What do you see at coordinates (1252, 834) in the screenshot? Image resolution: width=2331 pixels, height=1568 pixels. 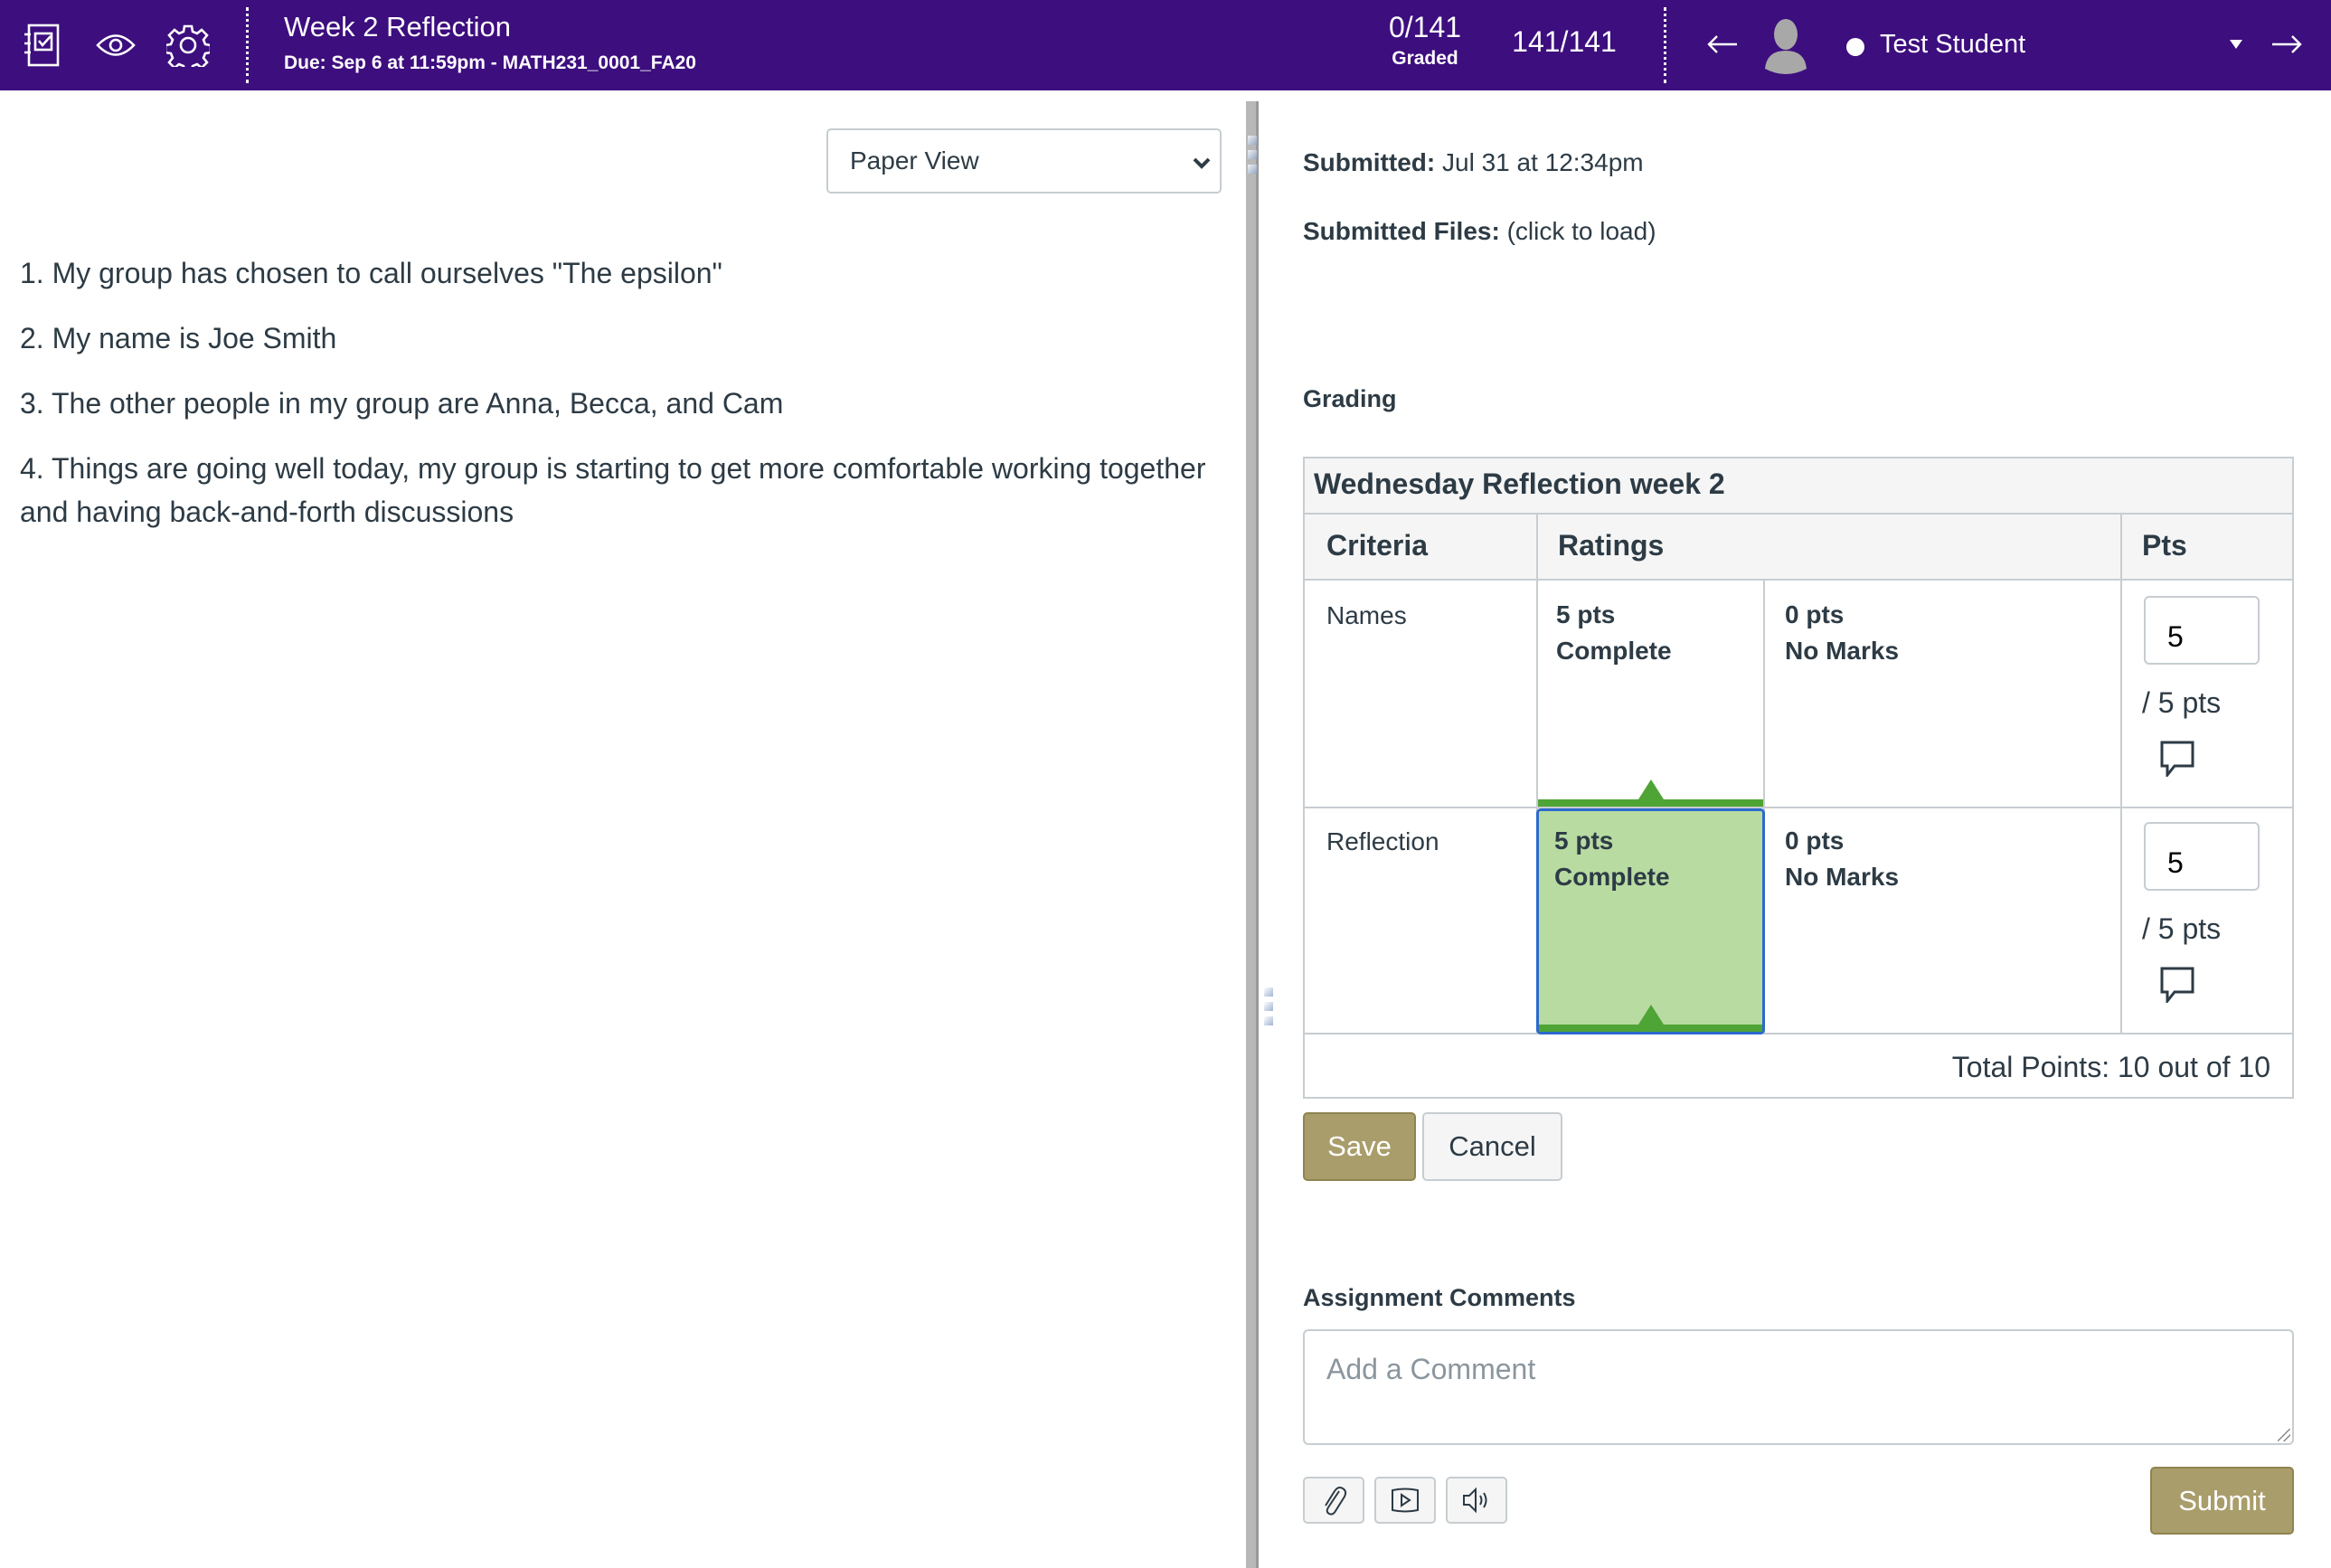 I see `pane-resize-handle` at bounding box center [1252, 834].